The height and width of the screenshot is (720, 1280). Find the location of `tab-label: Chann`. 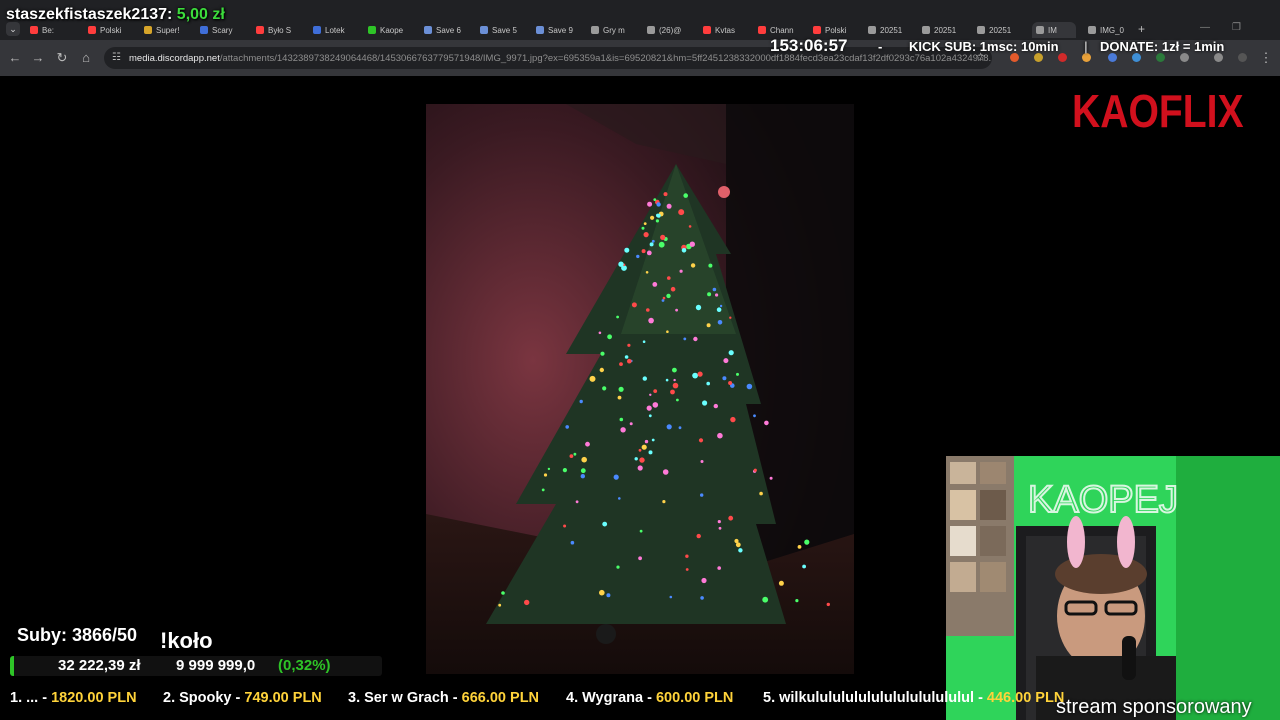

tab-label: Chann is located at coordinates (782, 30).